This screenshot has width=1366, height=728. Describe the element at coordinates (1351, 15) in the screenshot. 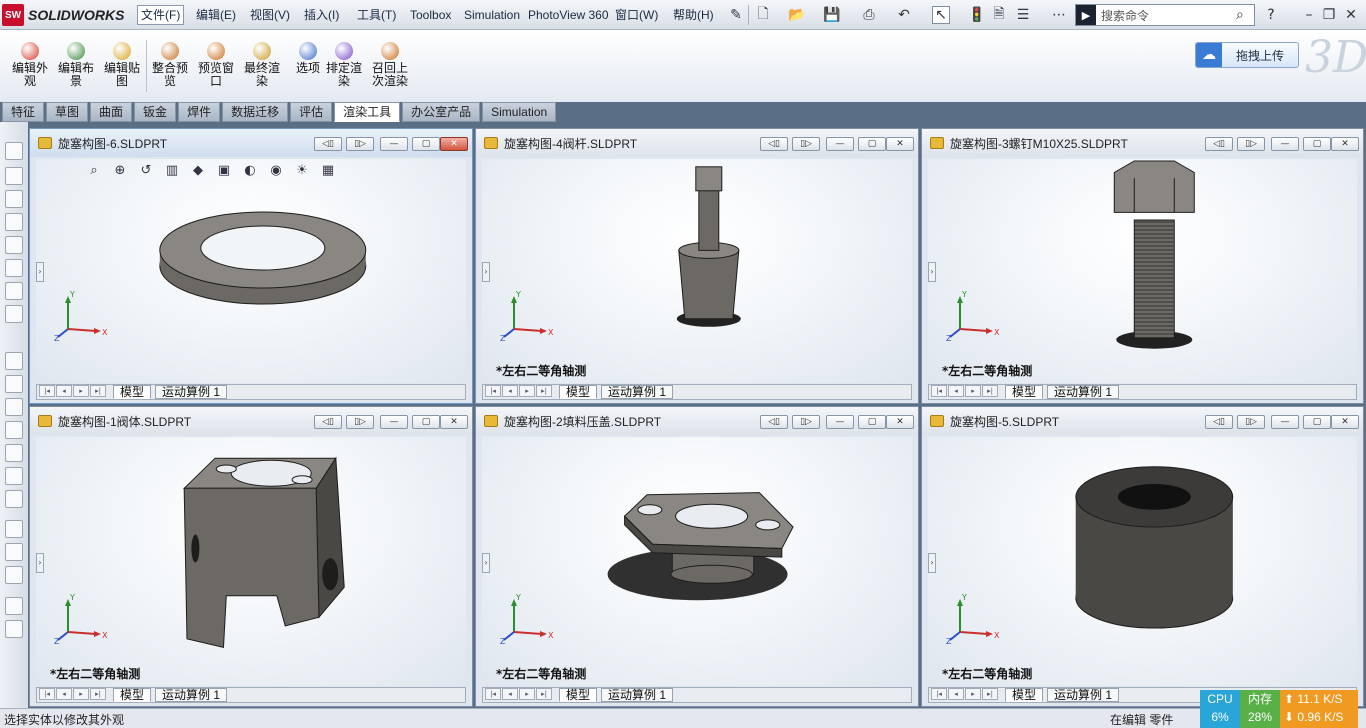

I see `window-close-icon: ✕` at that location.